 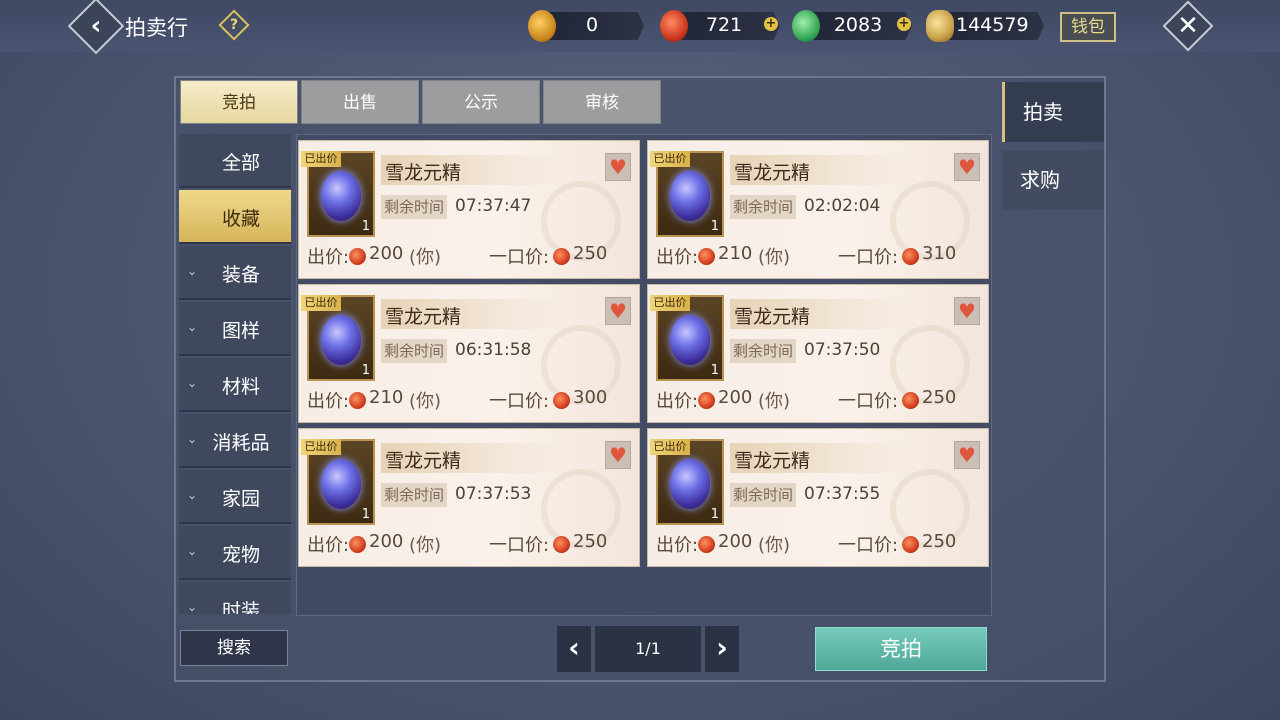 What do you see at coordinates (240, 331) in the screenshot?
I see `category-label: 图样` at bounding box center [240, 331].